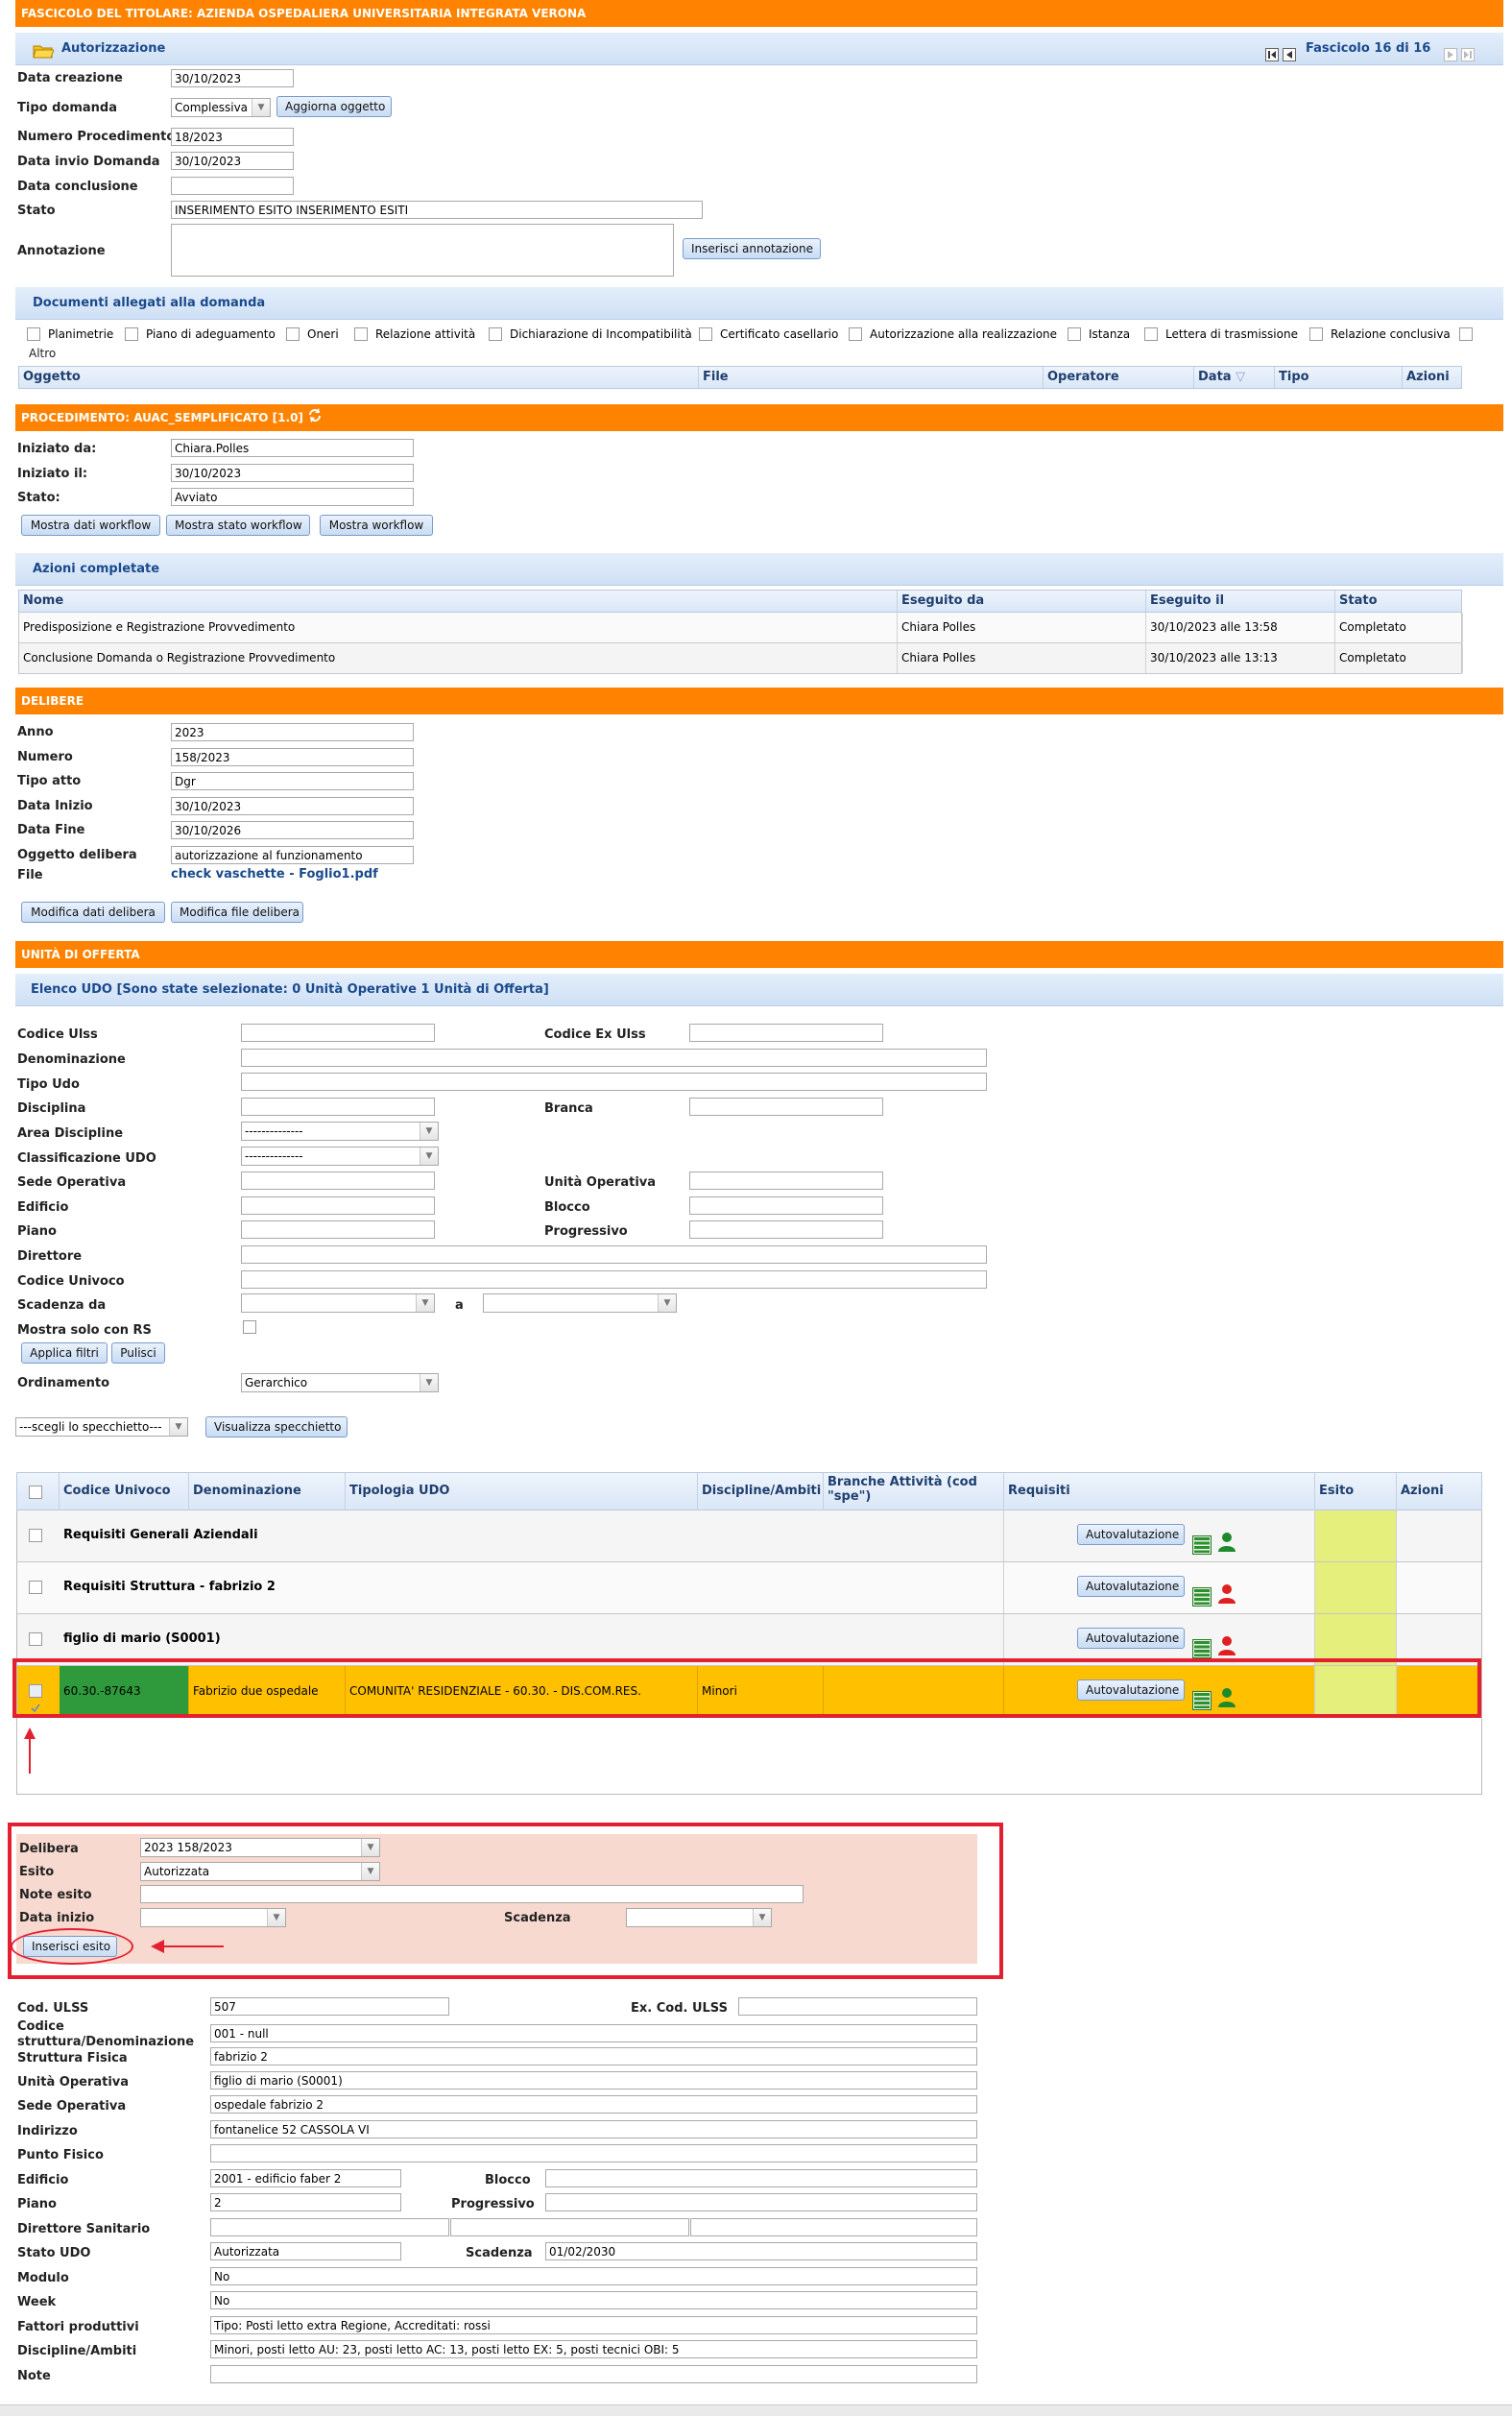 The height and width of the screenshot is (2416, 1512). I want to click on codice-ulss-input, so click(338, 1033).